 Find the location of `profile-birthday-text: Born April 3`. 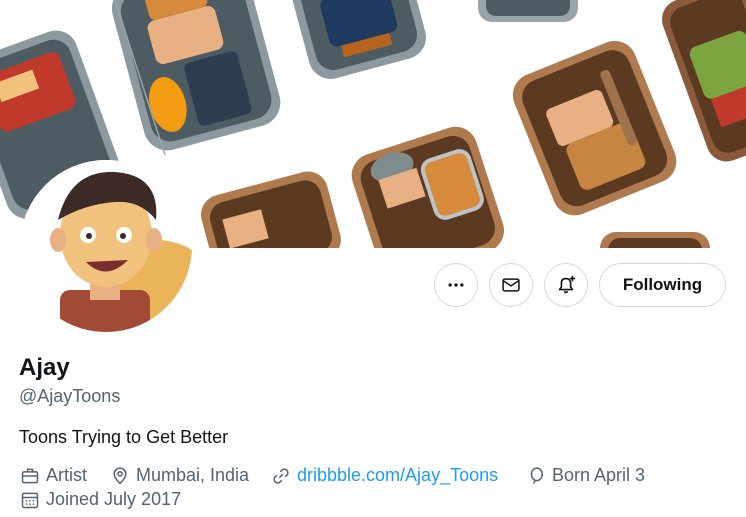

profile-birthday-text: Born April 3 is located at coordinates (599, 475).